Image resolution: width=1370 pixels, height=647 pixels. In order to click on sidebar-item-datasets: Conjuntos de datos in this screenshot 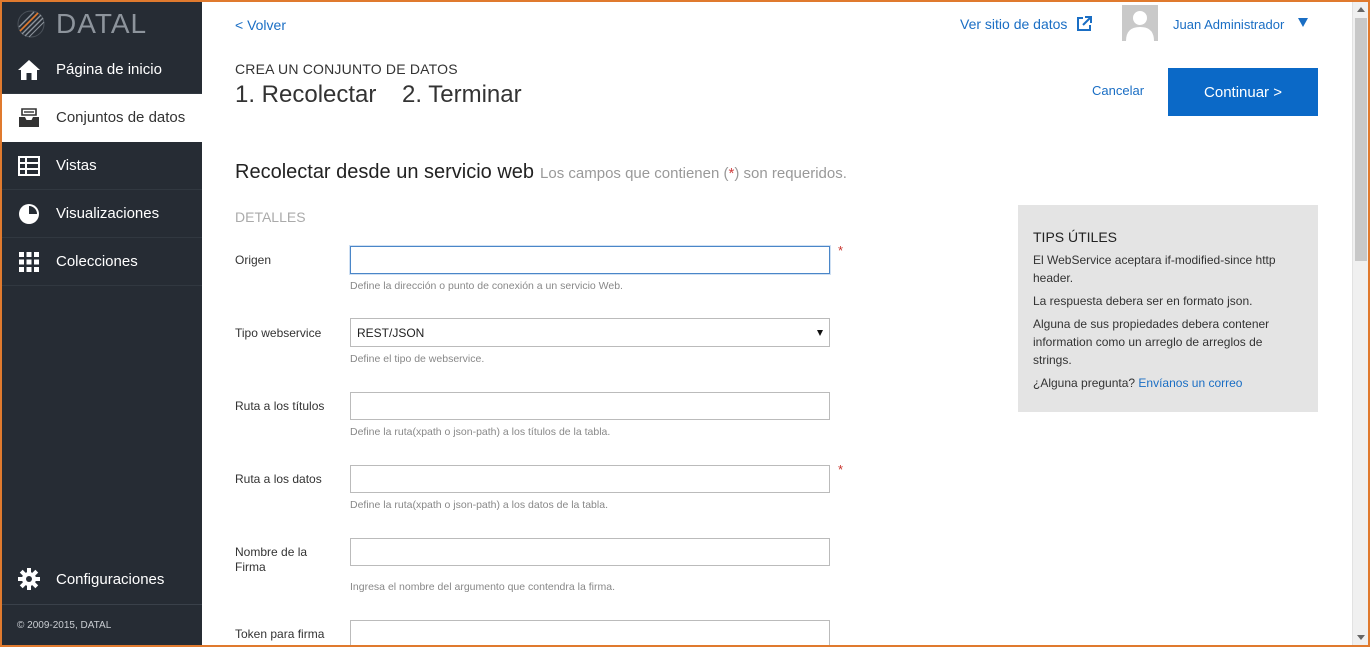, I will do `click(102, 118)`.